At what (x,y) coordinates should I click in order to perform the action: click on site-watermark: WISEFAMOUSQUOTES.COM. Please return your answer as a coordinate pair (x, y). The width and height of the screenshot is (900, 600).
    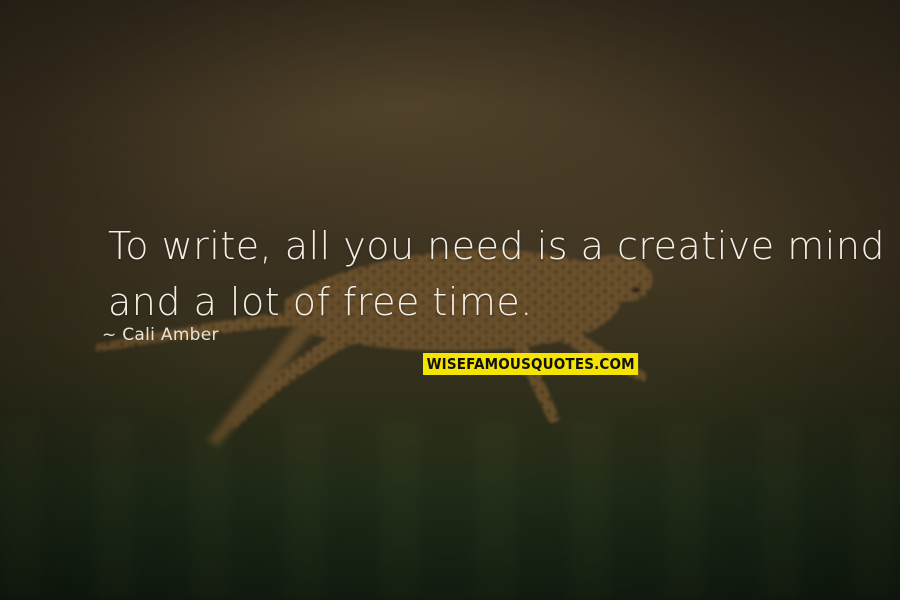
    Looking at the image, I should click on (531, 364).